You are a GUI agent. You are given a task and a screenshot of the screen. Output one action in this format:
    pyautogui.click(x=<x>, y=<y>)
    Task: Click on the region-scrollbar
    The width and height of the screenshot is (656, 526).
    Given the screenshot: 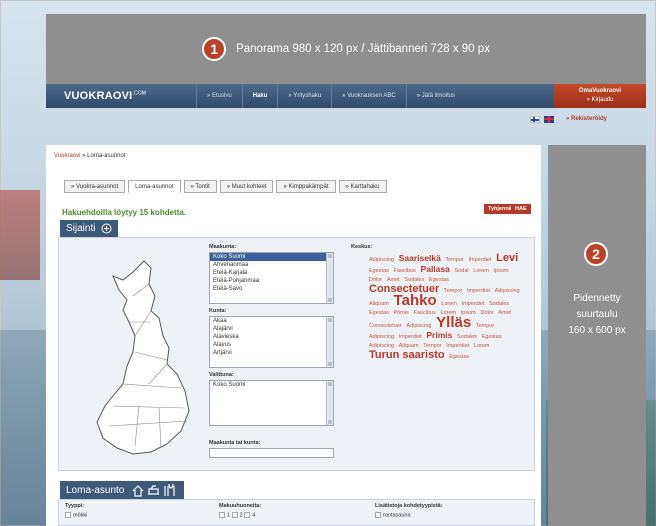 What is the action you would take?
    pyautogui.click(x=329, y=278)
    